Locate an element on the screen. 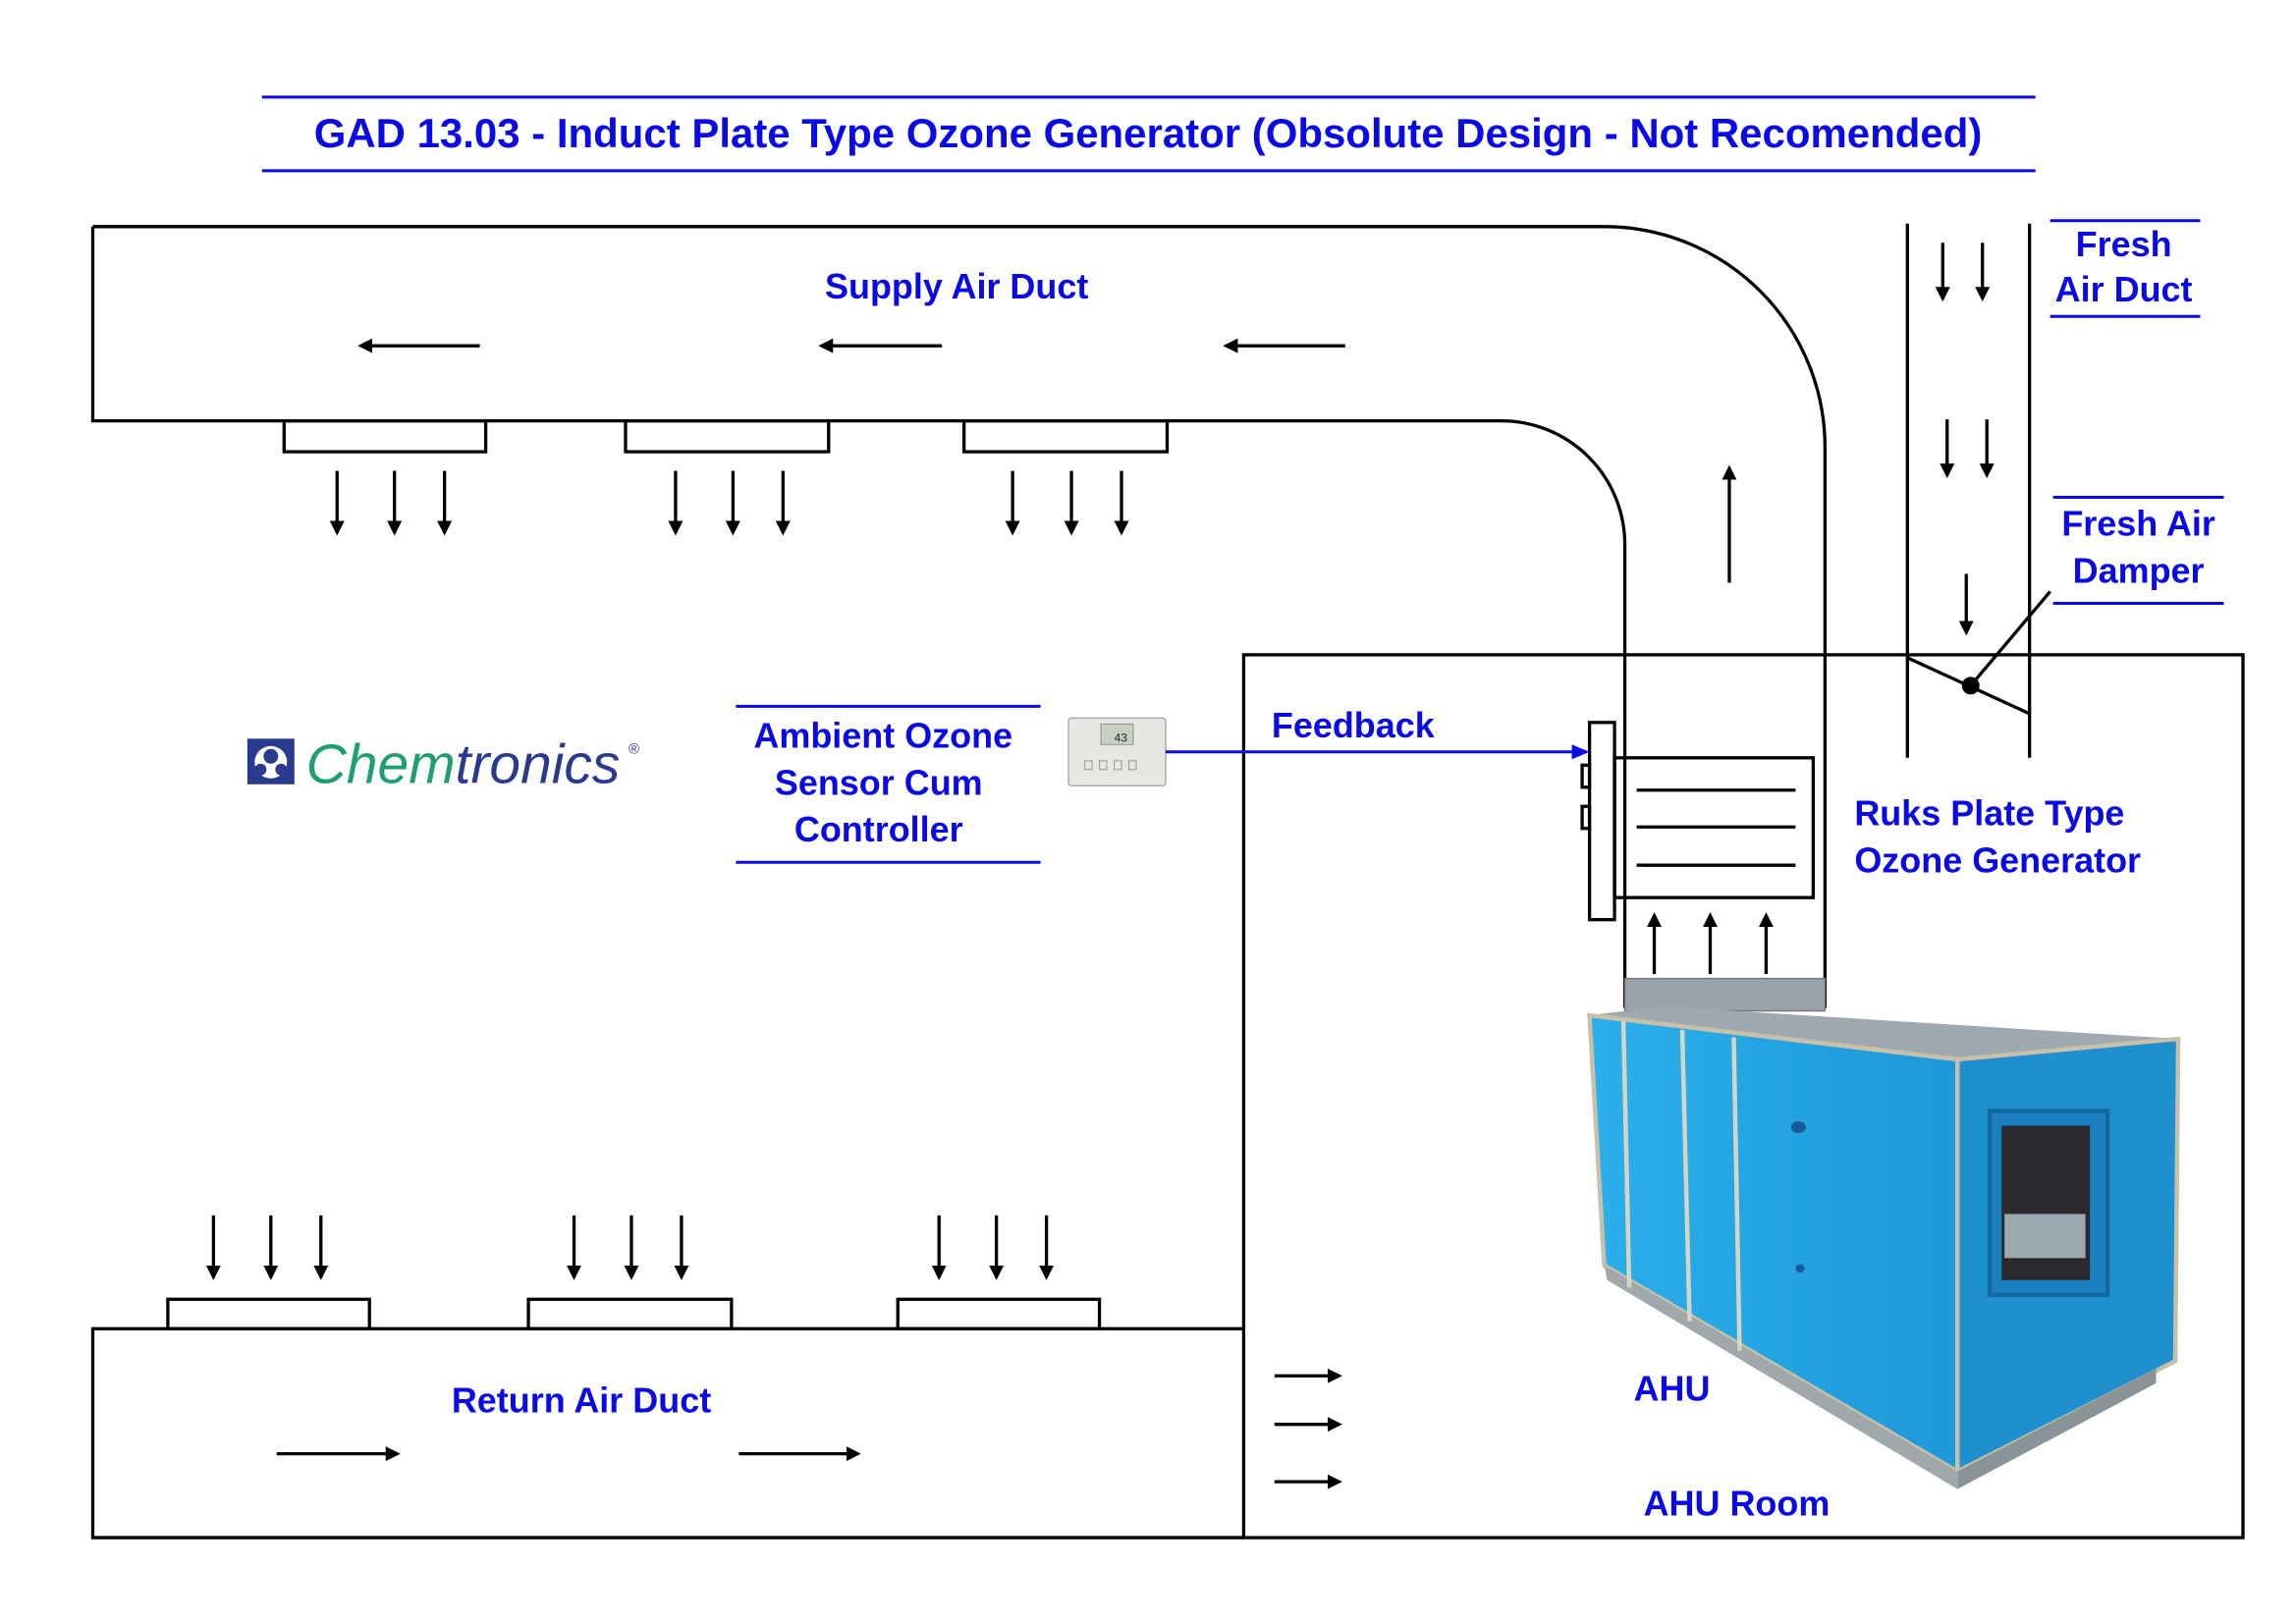 The width and height of the screenshot is (2296, 1623). sensor-label-2: Sensor Cum is located at coordinates (879, 782).